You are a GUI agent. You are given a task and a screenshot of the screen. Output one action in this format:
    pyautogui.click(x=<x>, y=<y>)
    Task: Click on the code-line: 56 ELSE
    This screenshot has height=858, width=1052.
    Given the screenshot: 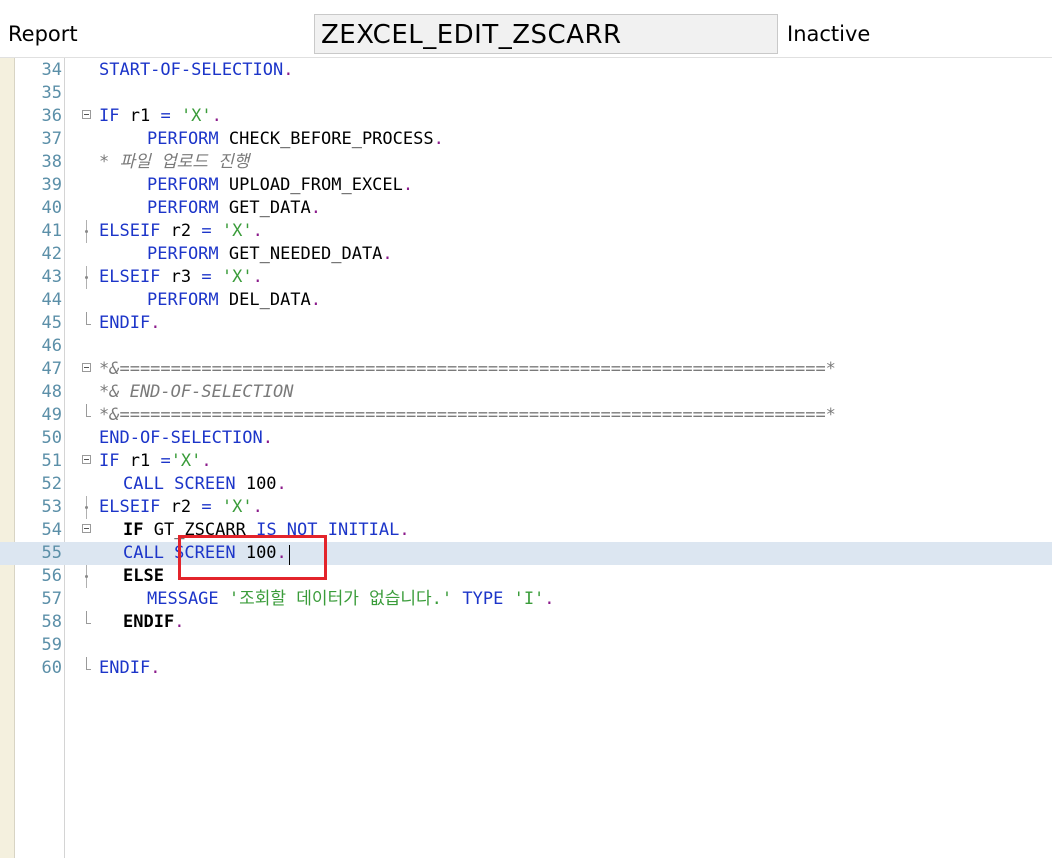 What is the action you would take?
    pyautogui.click(x=526, y=576)
    